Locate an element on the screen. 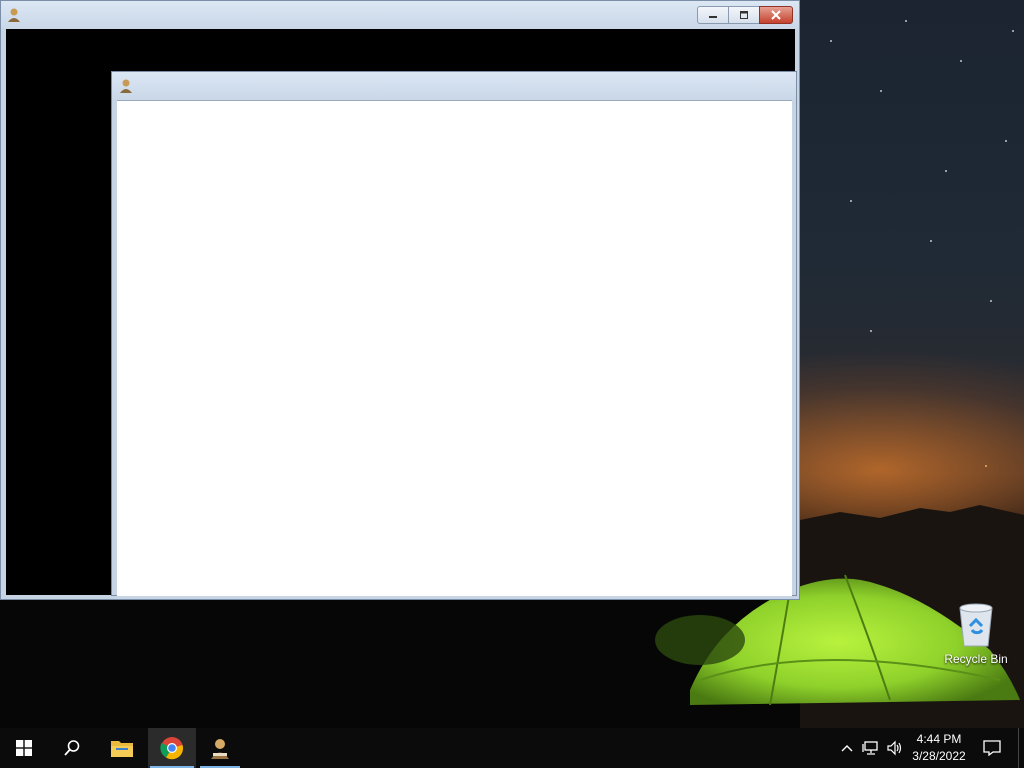  inner-window-titlebar is located at coordinates (454, 86).